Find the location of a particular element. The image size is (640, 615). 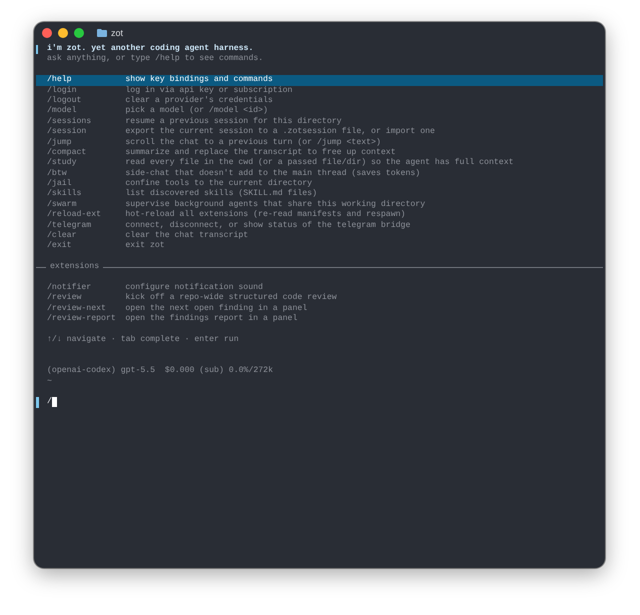

minimize-button is located at coordinates (63, 33).